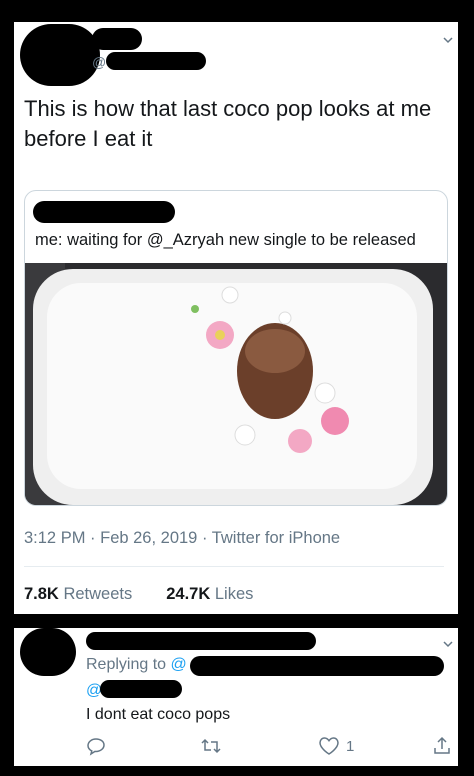 The image size is (474, 776). I want to click on replying-to: Replying to @, so click(136, 665).